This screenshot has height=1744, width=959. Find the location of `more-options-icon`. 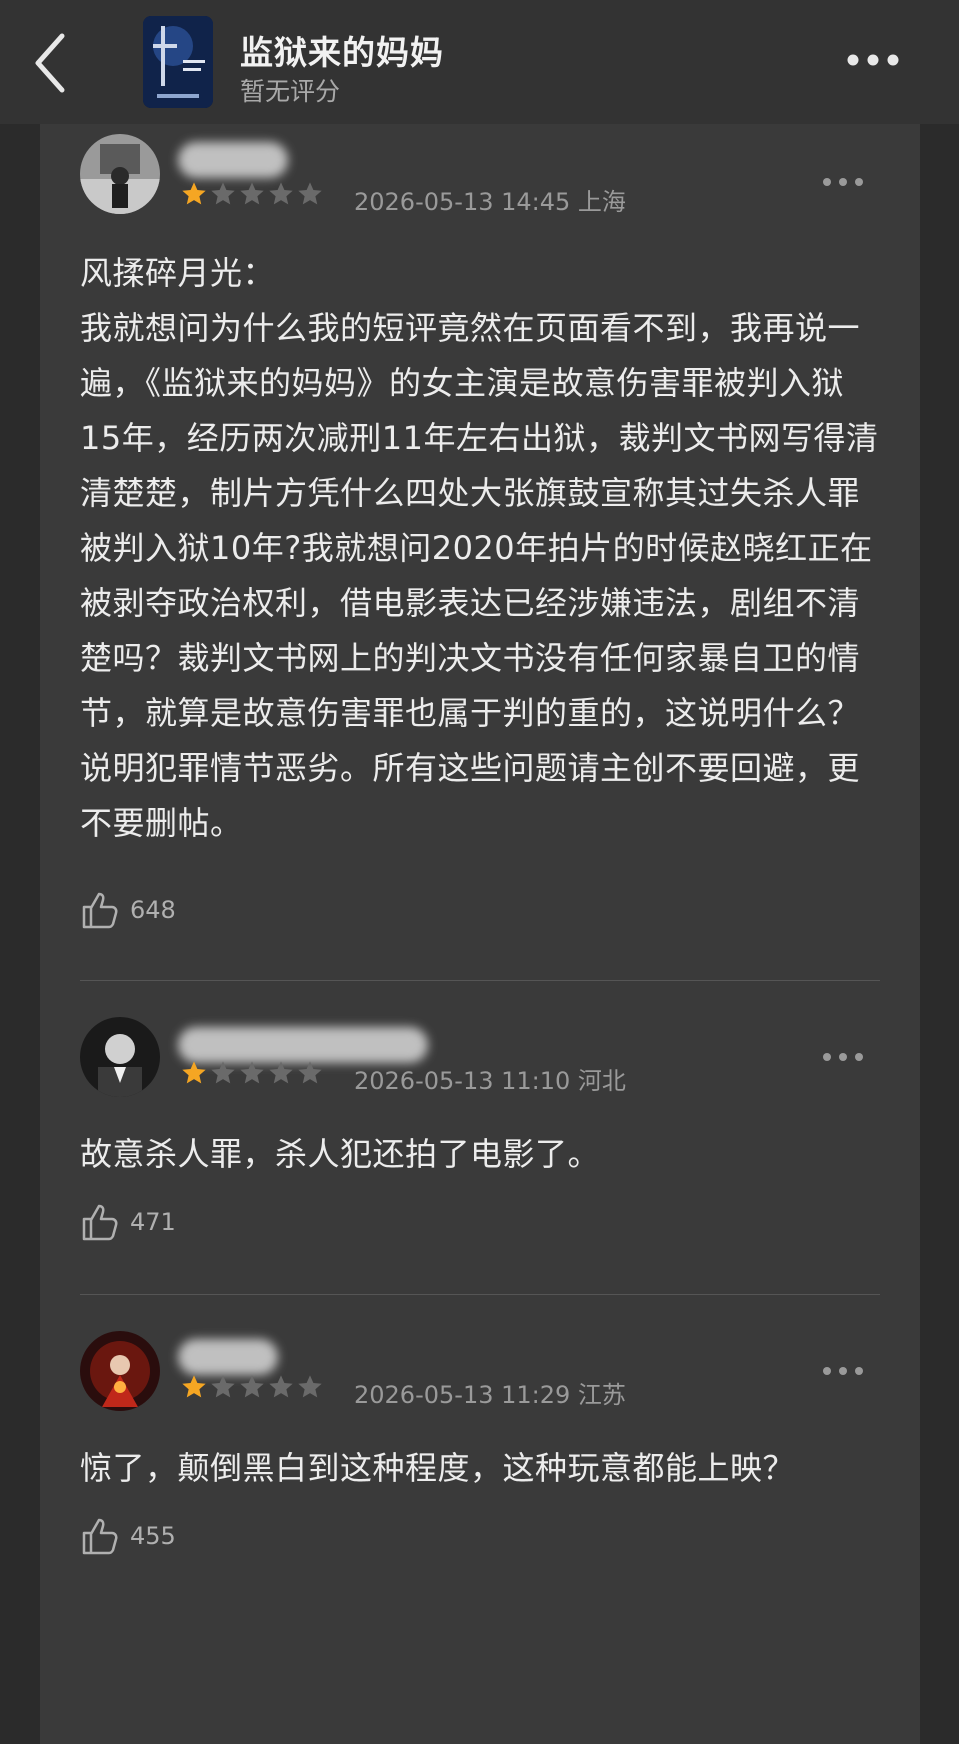

more-options-icon is located at coordinates (873, 60).